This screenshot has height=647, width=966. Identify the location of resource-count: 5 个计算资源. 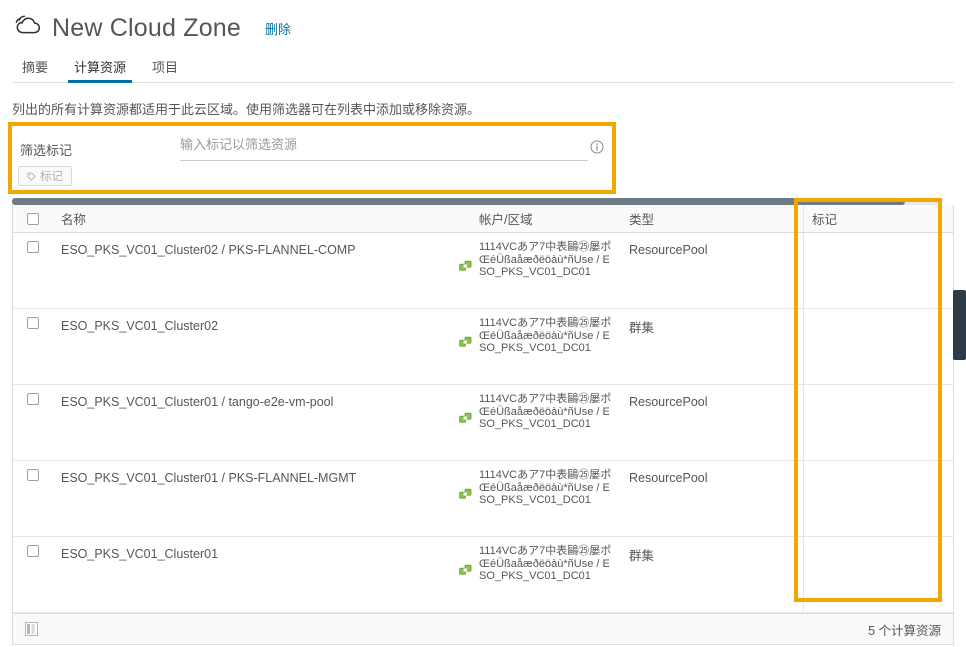
(904, 630).